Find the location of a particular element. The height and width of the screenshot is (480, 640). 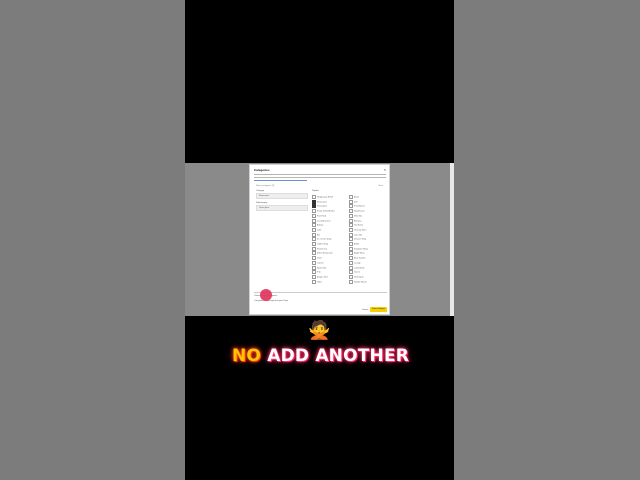

category-option: Diner is located at coordinates (329, 258).